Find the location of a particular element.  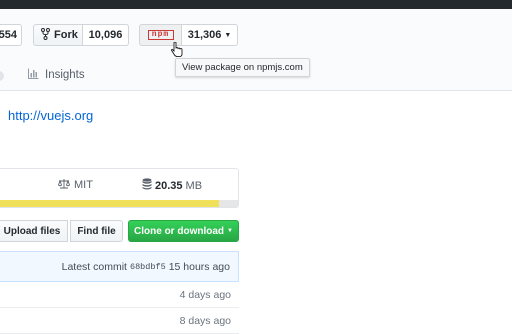

npm-logo-text: npm is located at coordinates (160, 34).